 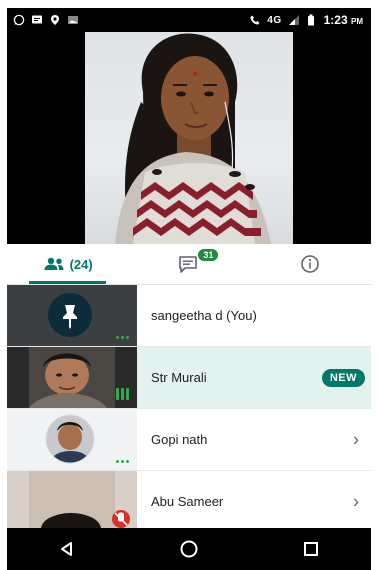 What do you see at coordinates (255, 20) in the screenshot?
I see `call-icon` at bounding box center [255, 20].